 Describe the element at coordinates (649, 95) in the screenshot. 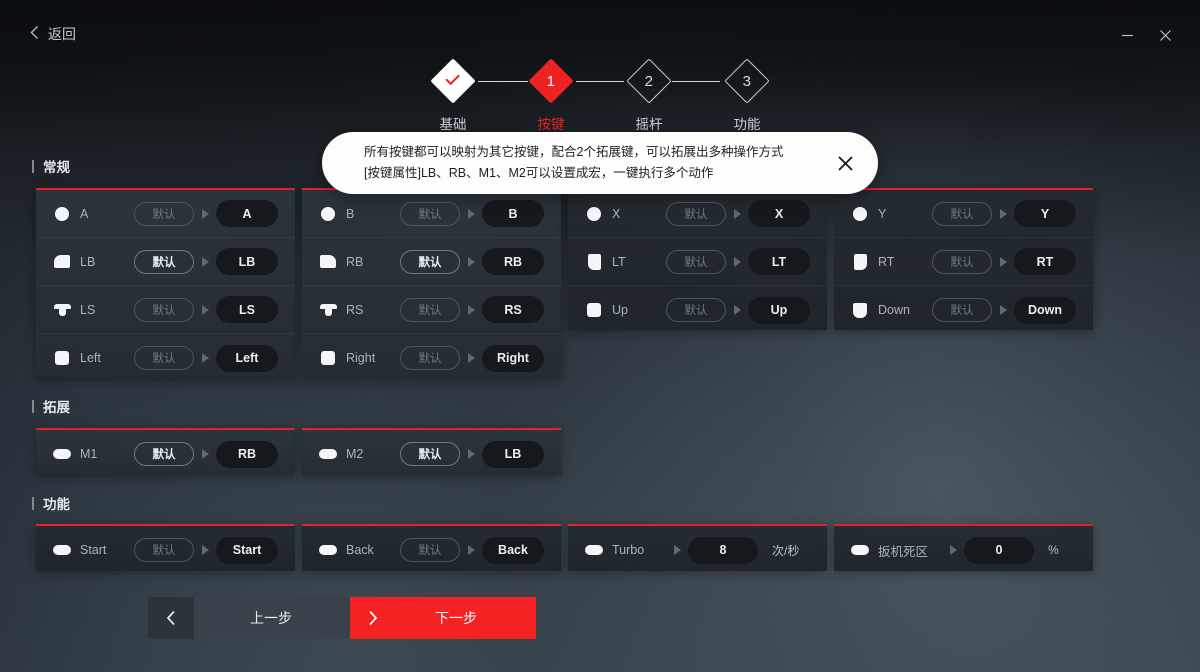

I see `stepper-step-sticks: 2 摇杆` at that location.